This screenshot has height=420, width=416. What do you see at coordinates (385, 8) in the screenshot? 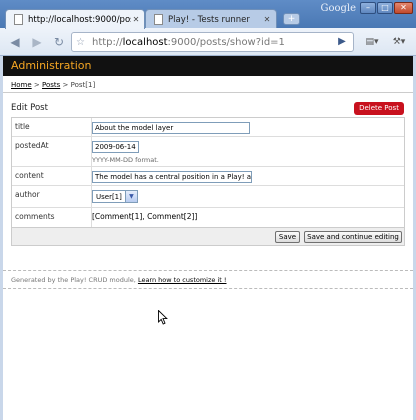
I see `maximize-icon: □` at bounding box center [385, 8].